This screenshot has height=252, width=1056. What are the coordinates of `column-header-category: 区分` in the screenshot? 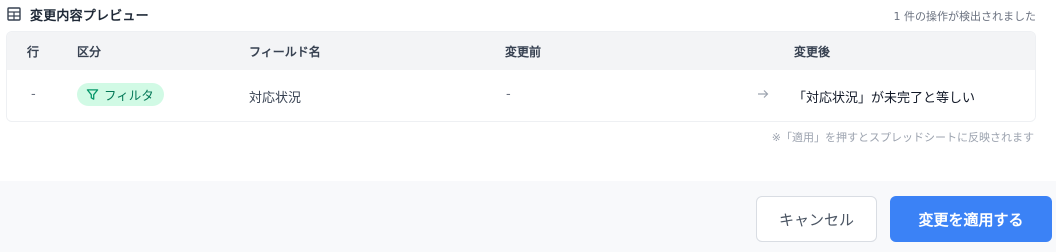 It's located at (89, 52).